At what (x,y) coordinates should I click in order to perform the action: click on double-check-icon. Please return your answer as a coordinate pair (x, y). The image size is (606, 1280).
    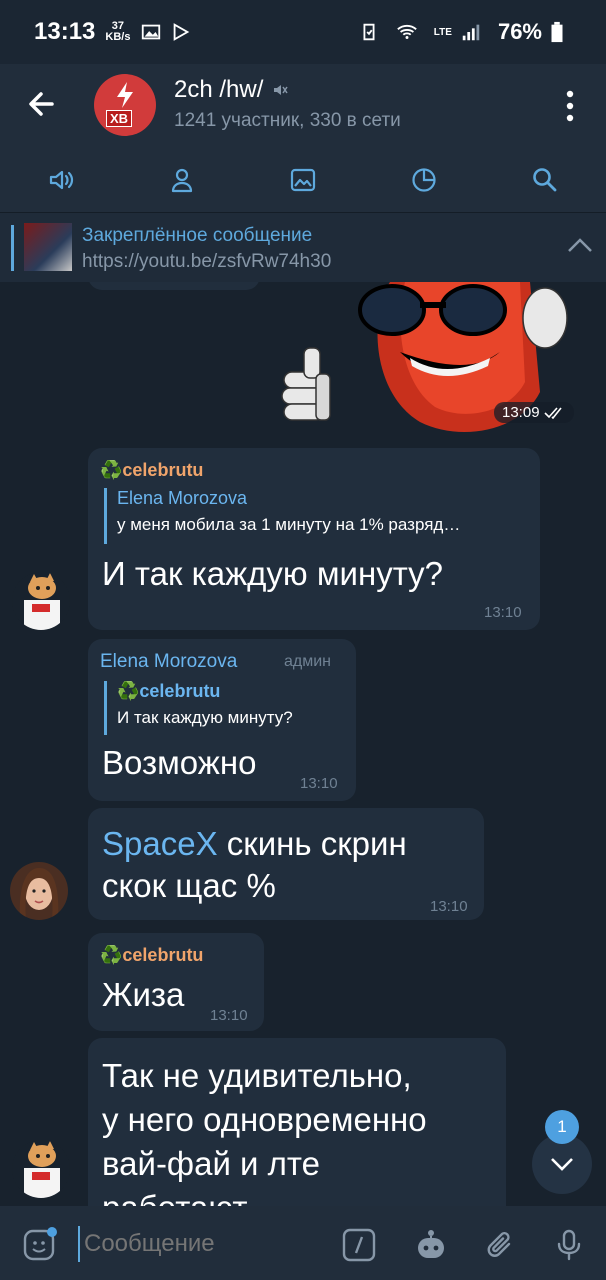
    Looking at the image, I should click on (552, 412).